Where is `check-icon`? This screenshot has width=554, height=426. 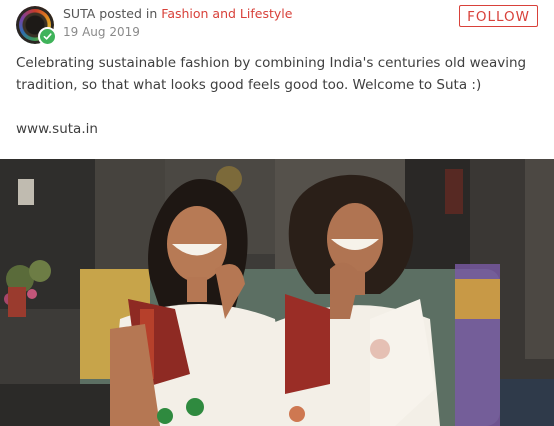 check-icon is located at coordinates (47, 36).